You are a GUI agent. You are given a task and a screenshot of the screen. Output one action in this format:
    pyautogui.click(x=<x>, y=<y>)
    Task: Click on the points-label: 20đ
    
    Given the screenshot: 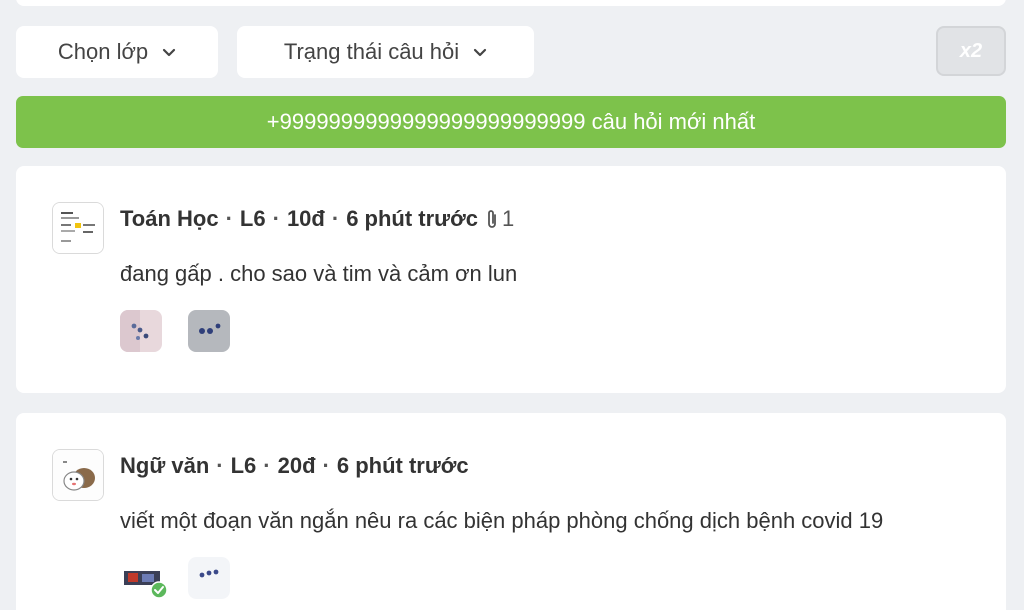 What is the action you would take?
    pyautogui.click(x=296, y=465)
    